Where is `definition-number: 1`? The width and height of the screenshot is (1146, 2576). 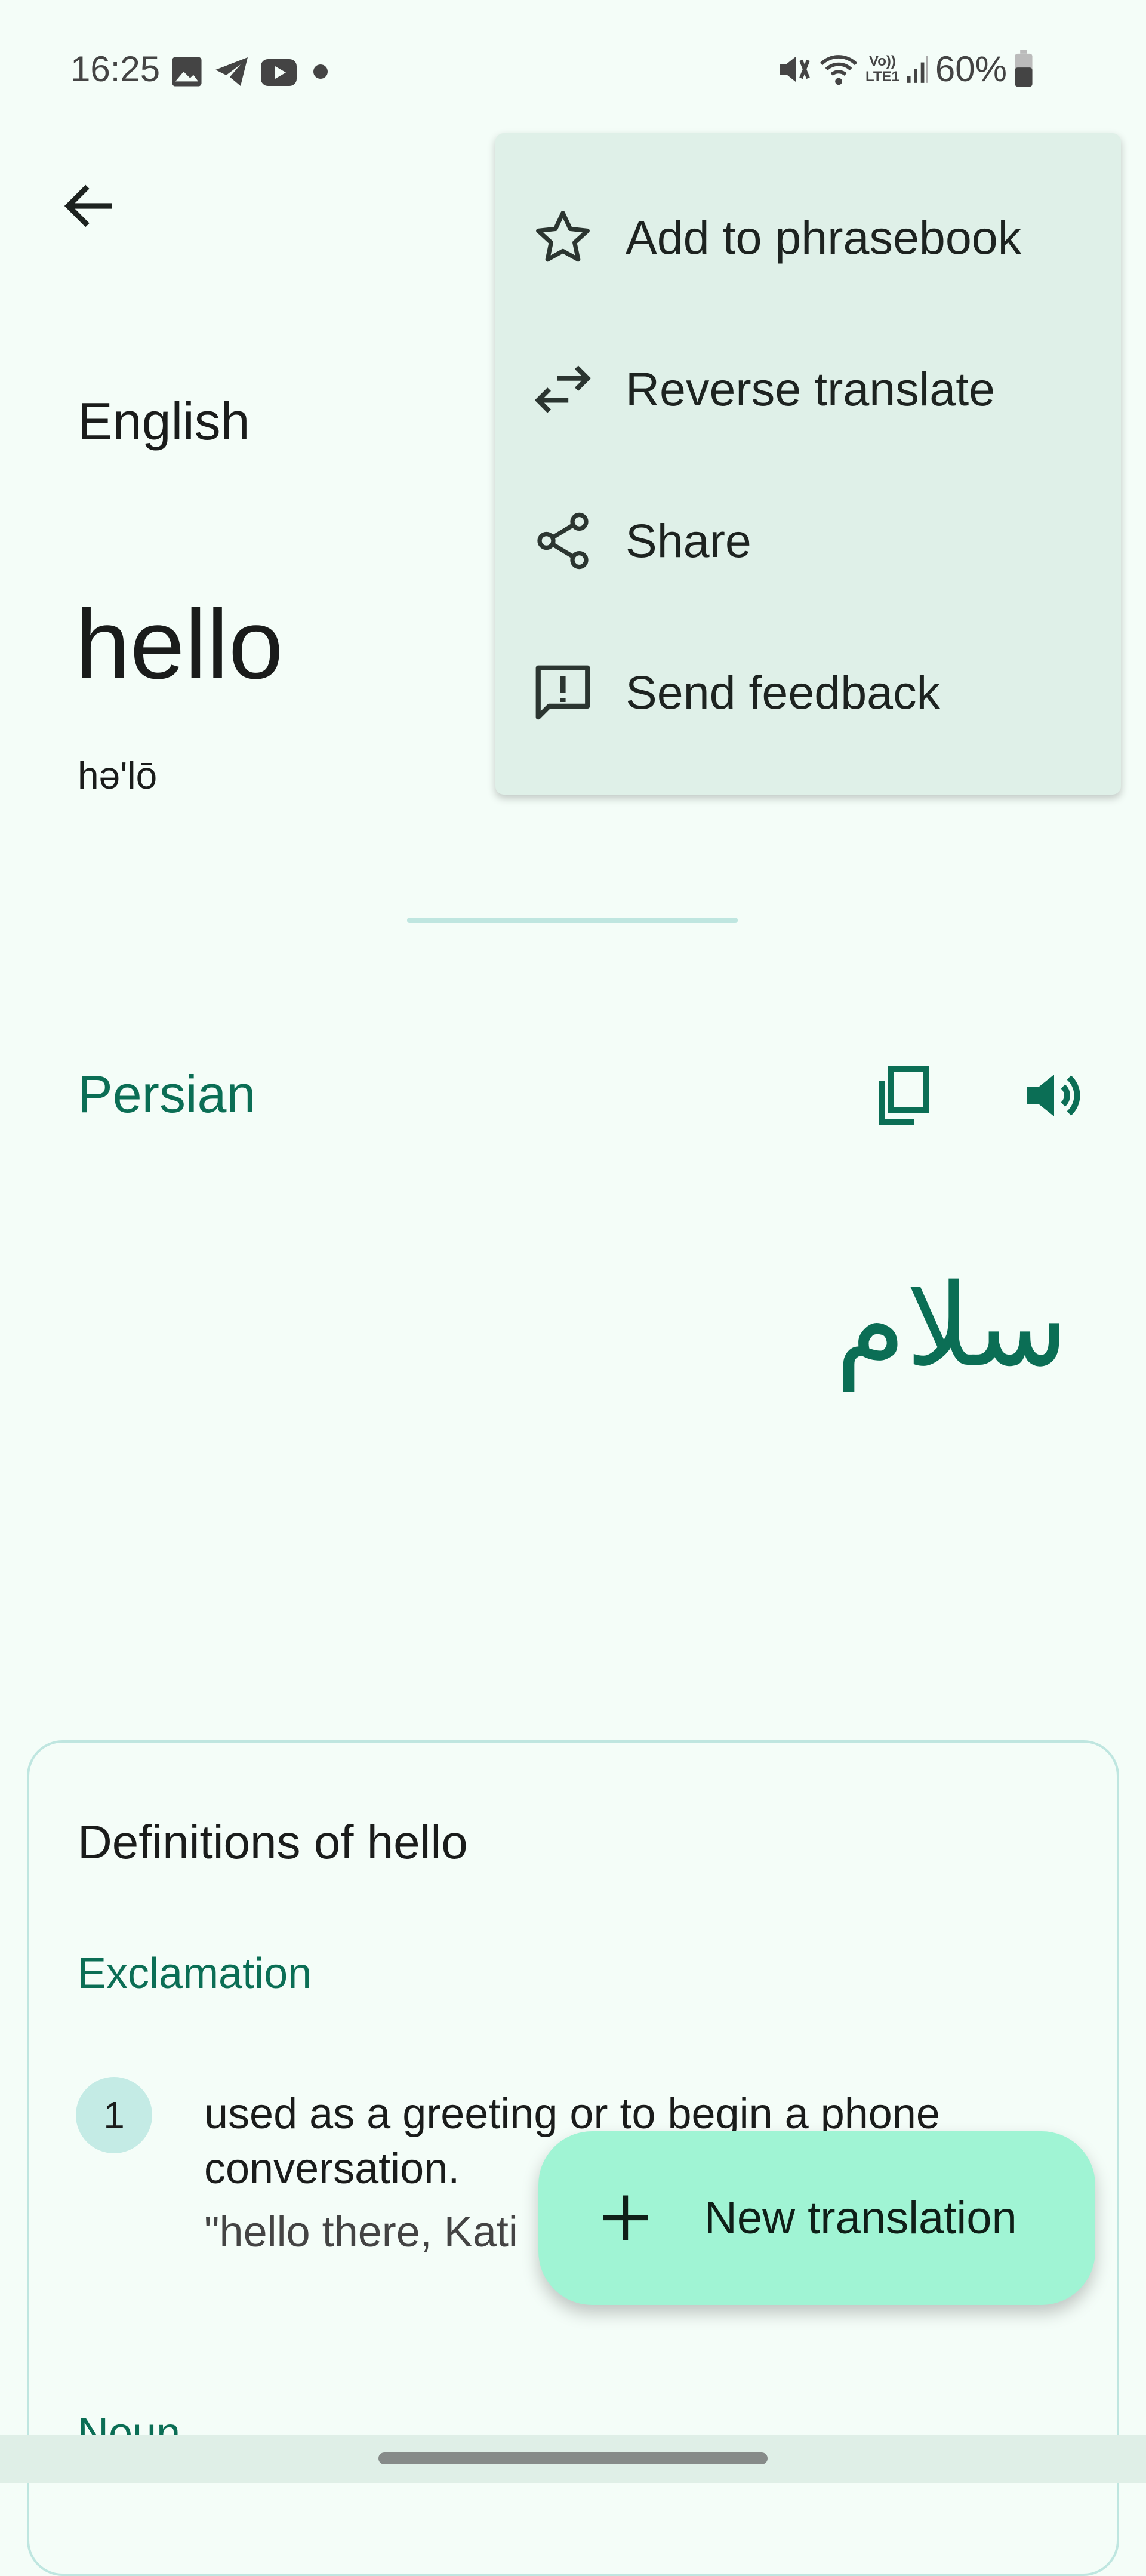
definition-number: 1 is located at coordinates (114, 2115).